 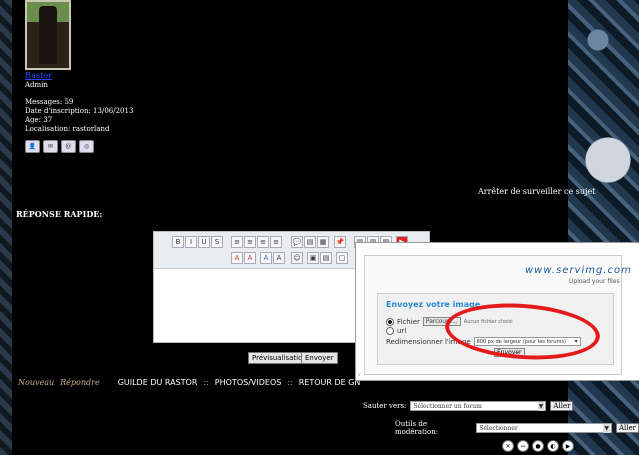 I want to click on font-size-button: A, so click(x=250, y=258).